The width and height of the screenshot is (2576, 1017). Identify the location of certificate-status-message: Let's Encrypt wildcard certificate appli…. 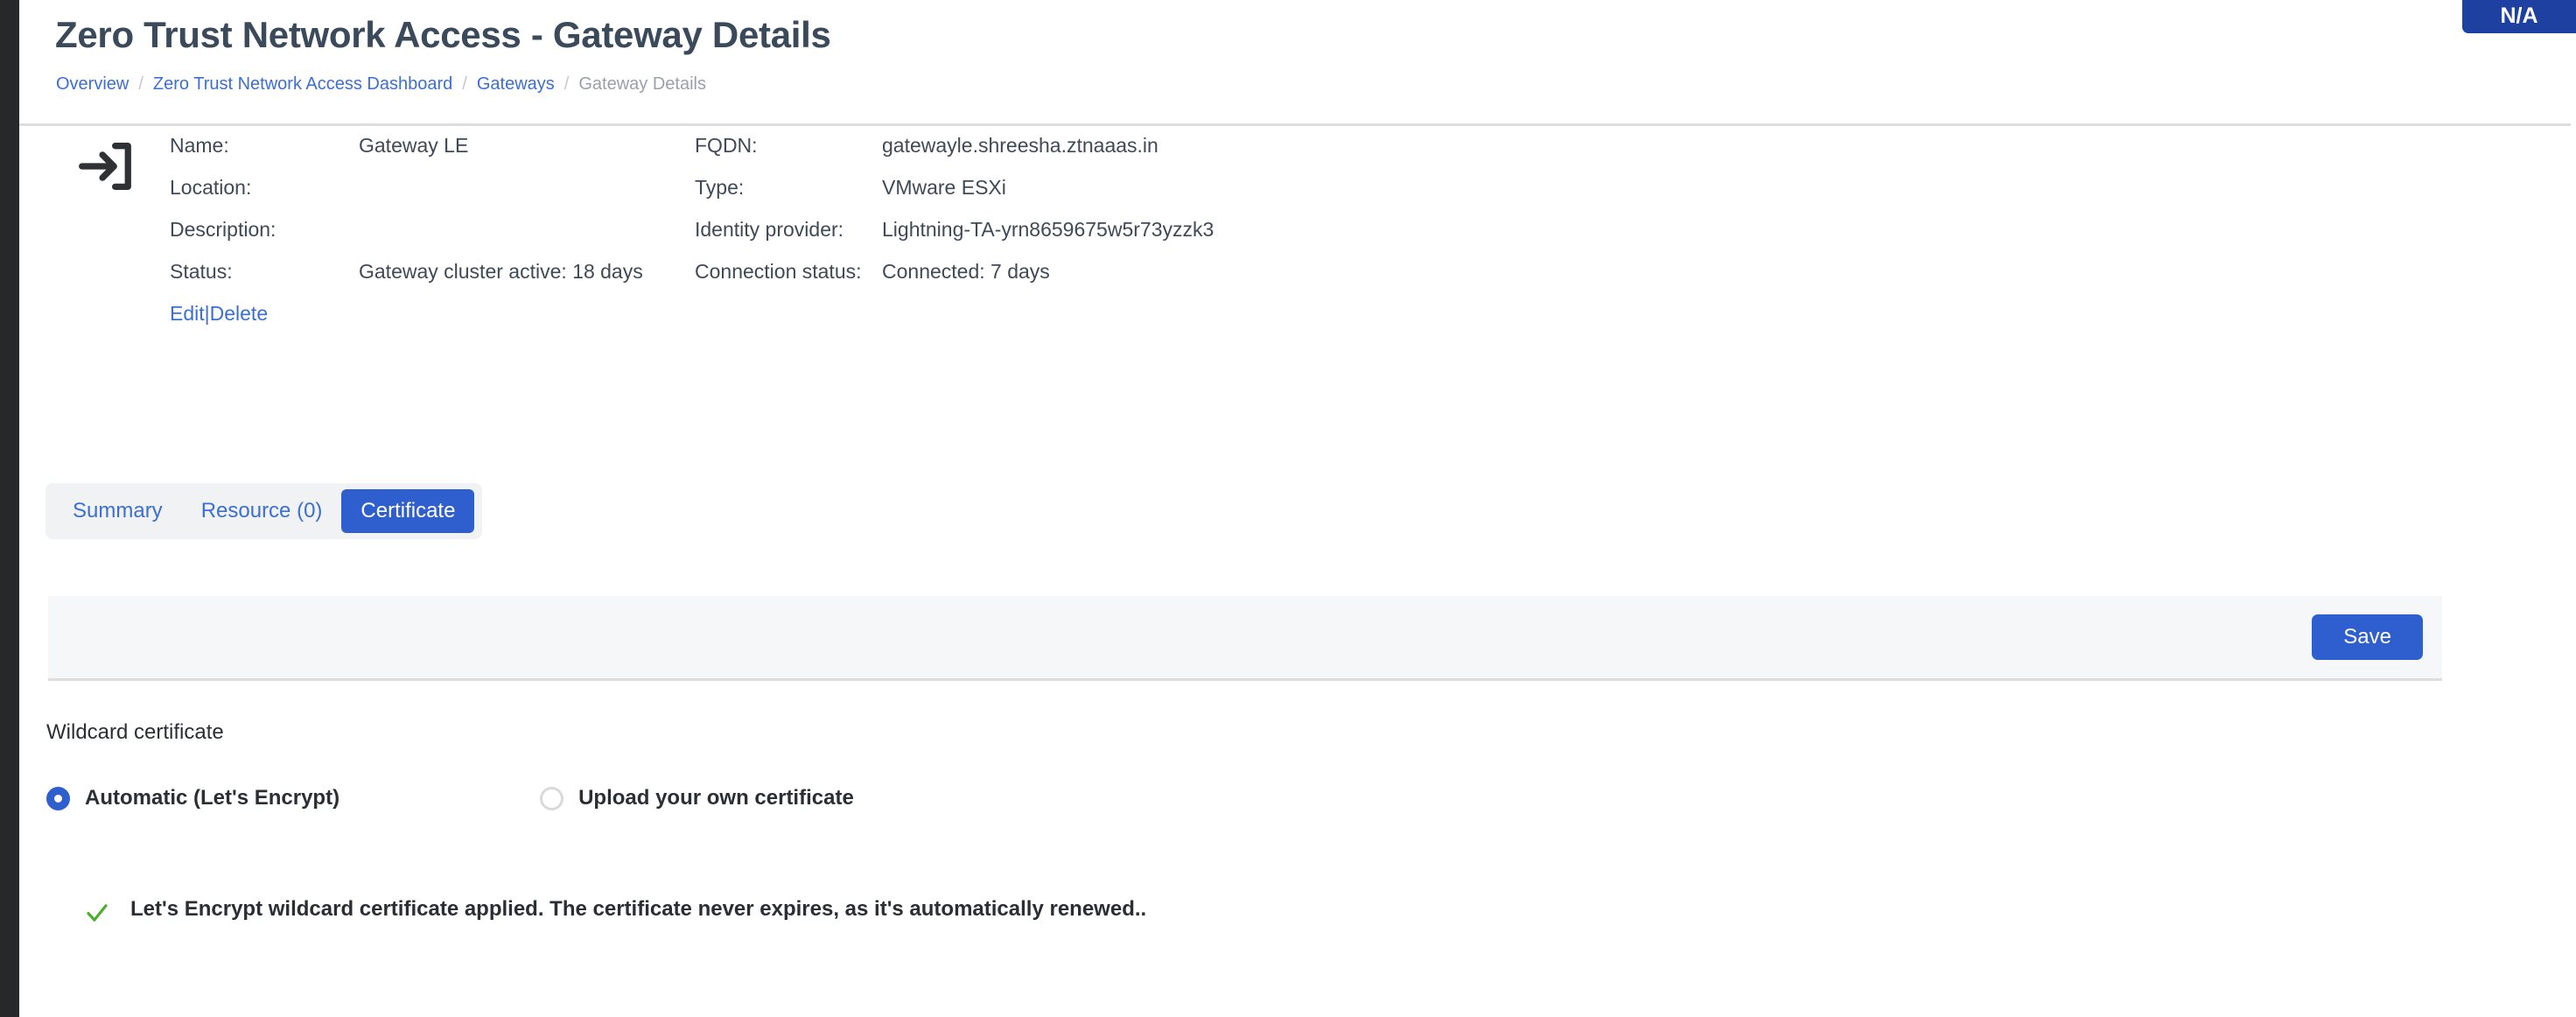
(638, 909).